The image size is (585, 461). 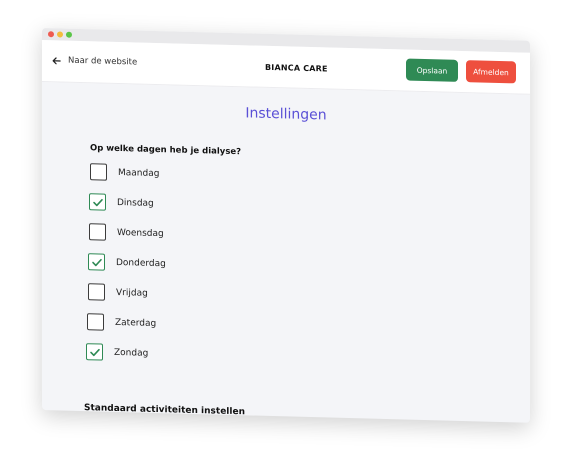 I want to click on maximize-dot-icon, so click(x=69, y=34).